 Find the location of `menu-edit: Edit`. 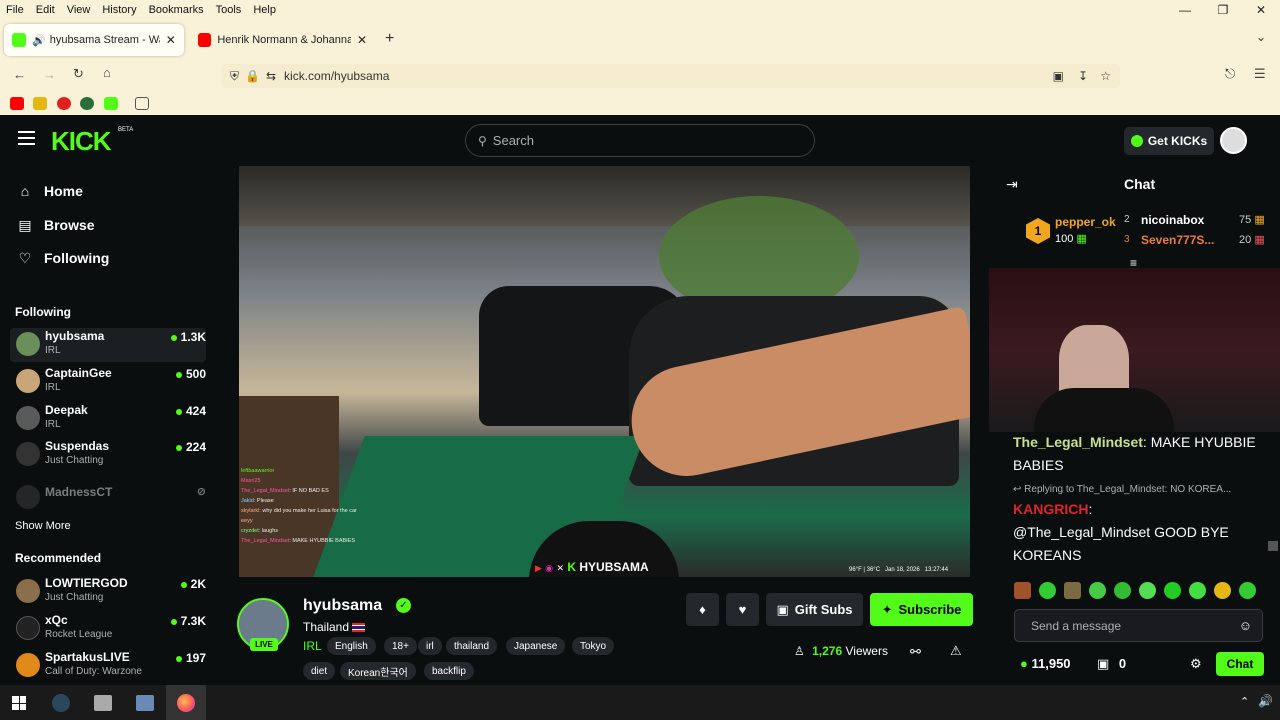

menu-edit: Edit is located at coordinates (45, 10).